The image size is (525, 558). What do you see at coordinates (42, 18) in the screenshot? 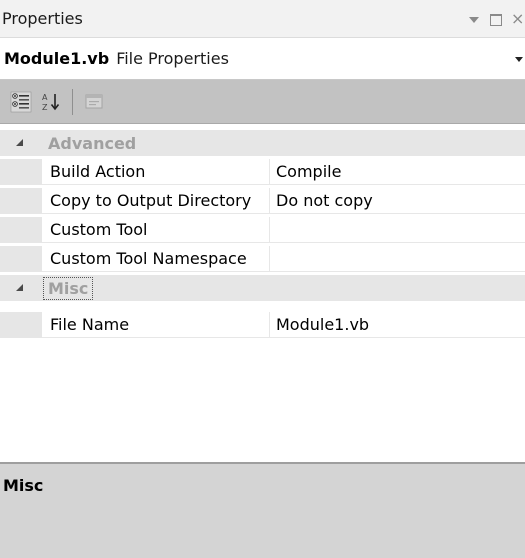
I see `window-title: Properties` at bounding box center [42, 18].